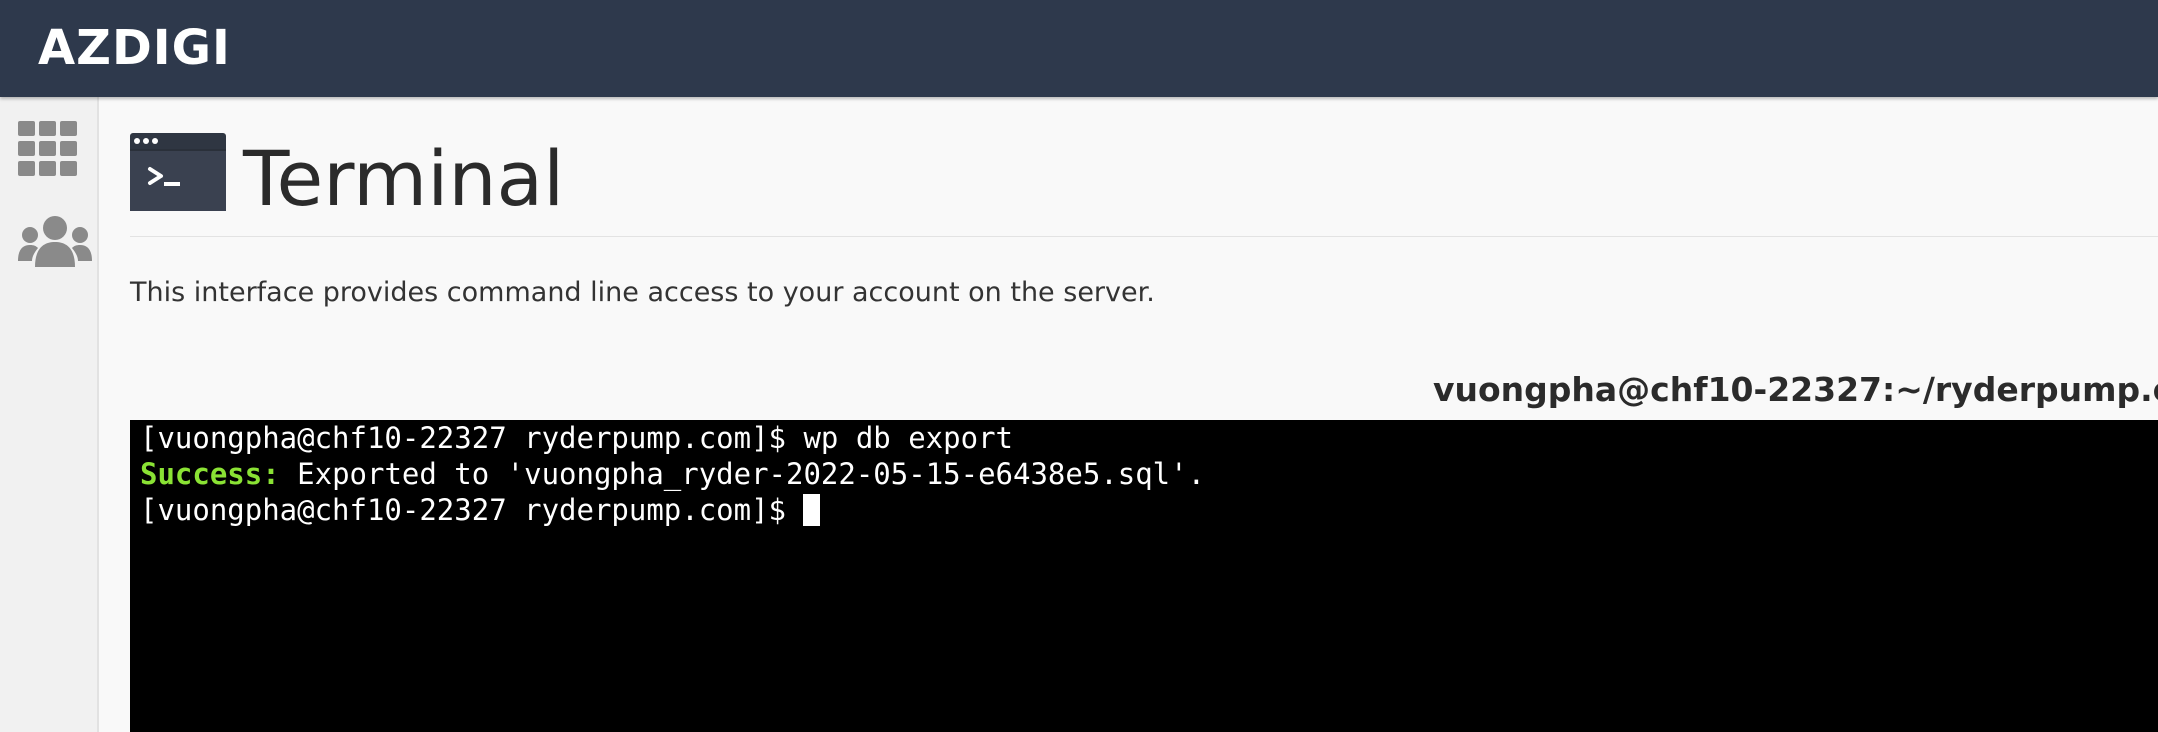 The height and width of the screenshot is (732, 2158). I want to click on grid-icon, so click(48, 151).